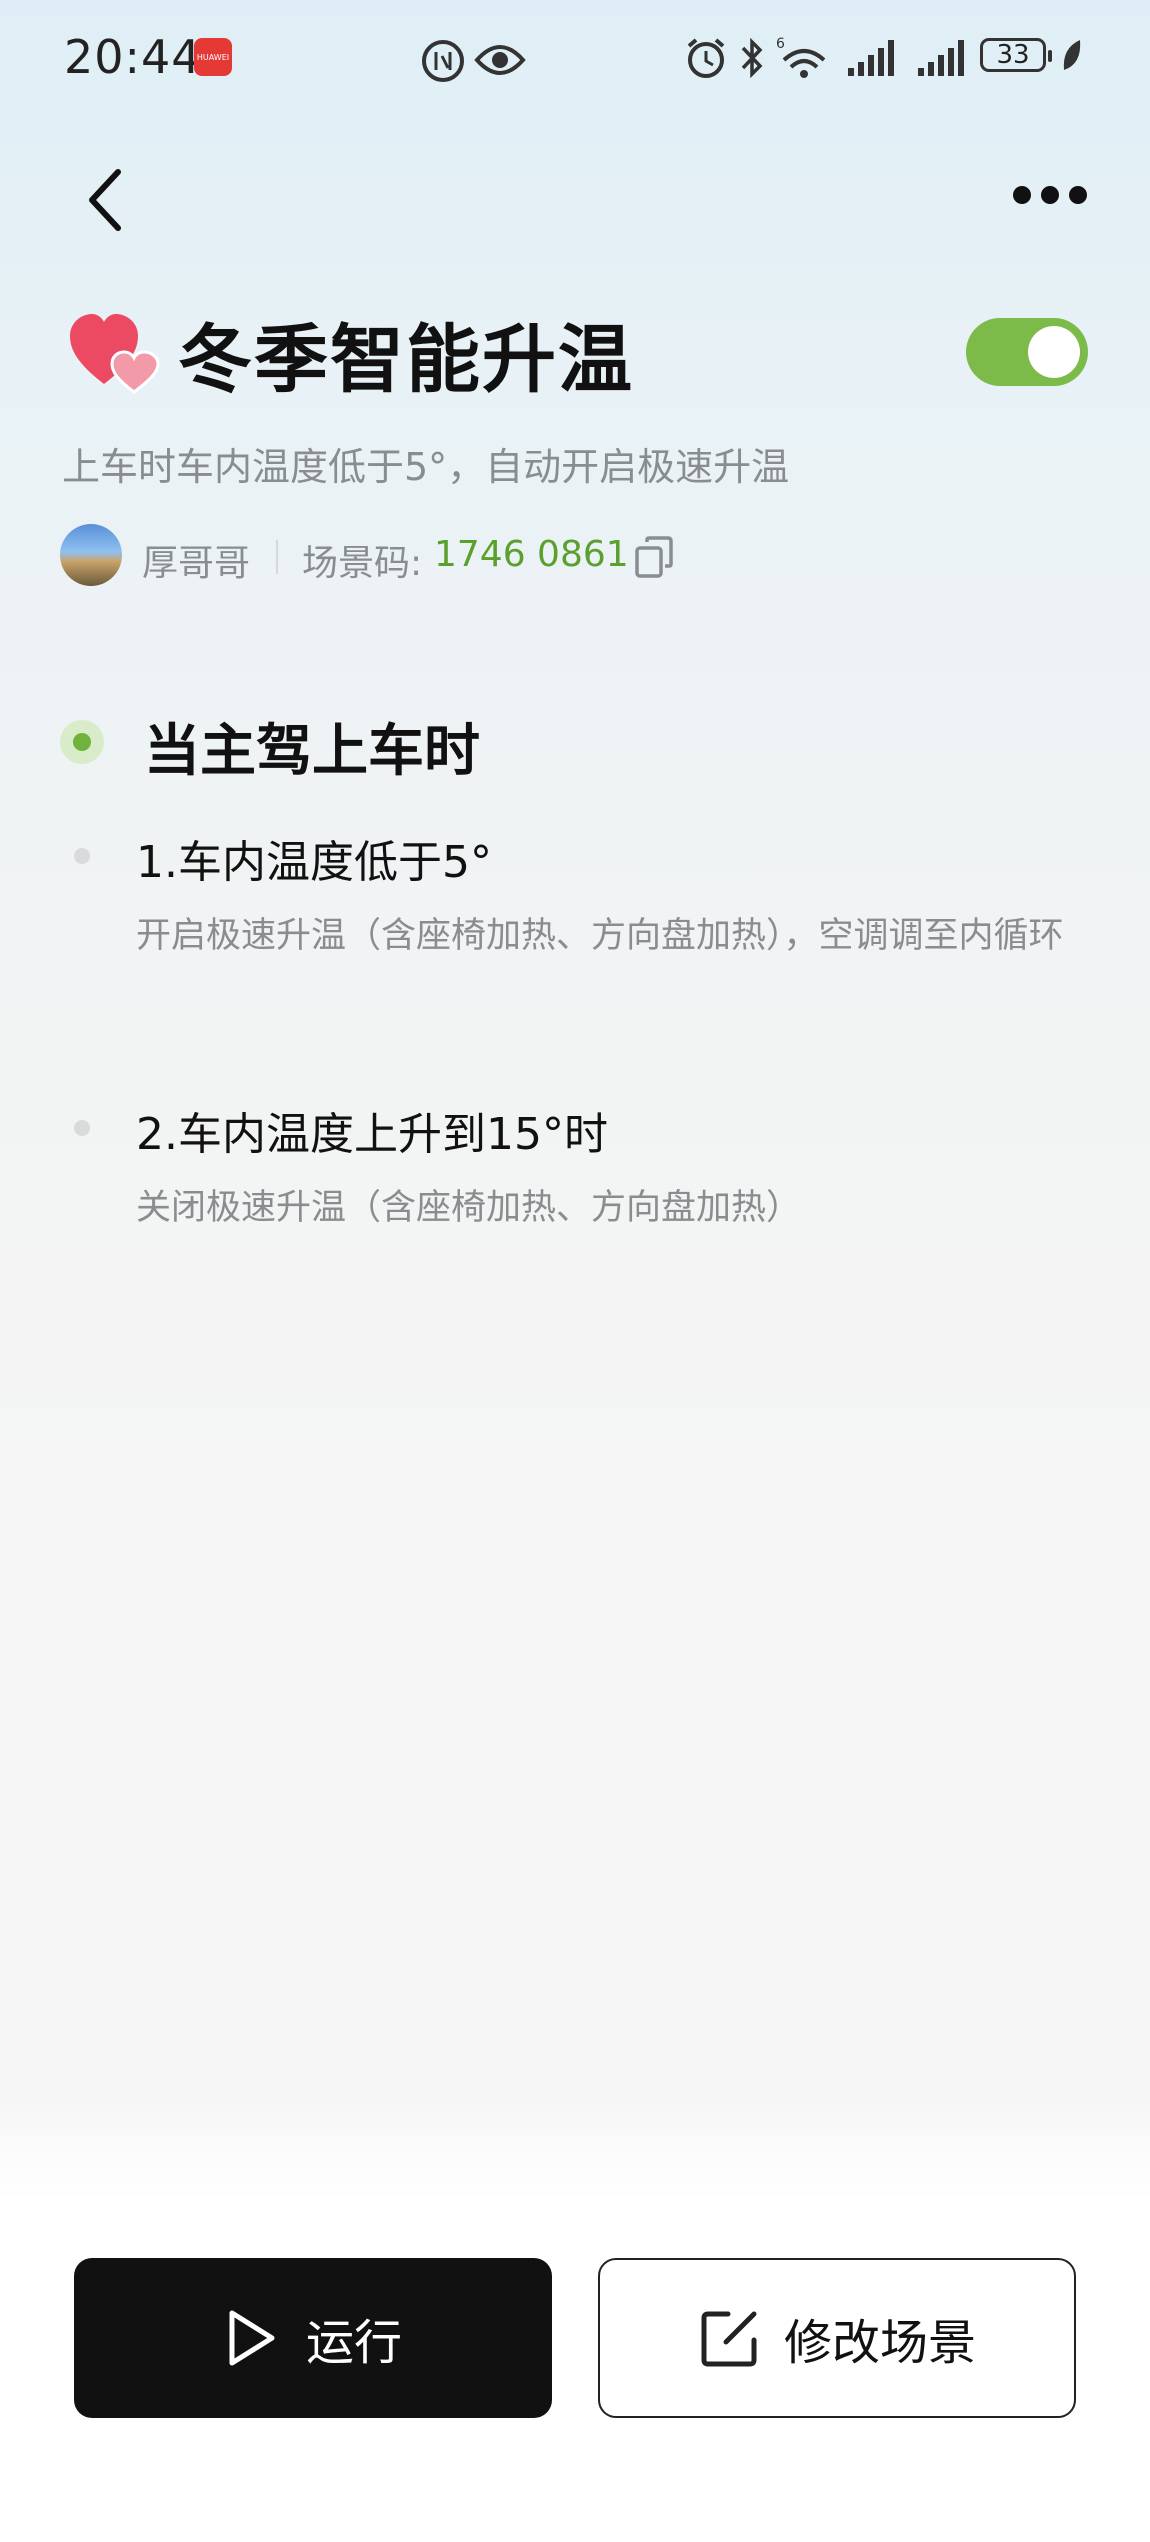  I want to click on bluetooth-icon, so click(752, 58).